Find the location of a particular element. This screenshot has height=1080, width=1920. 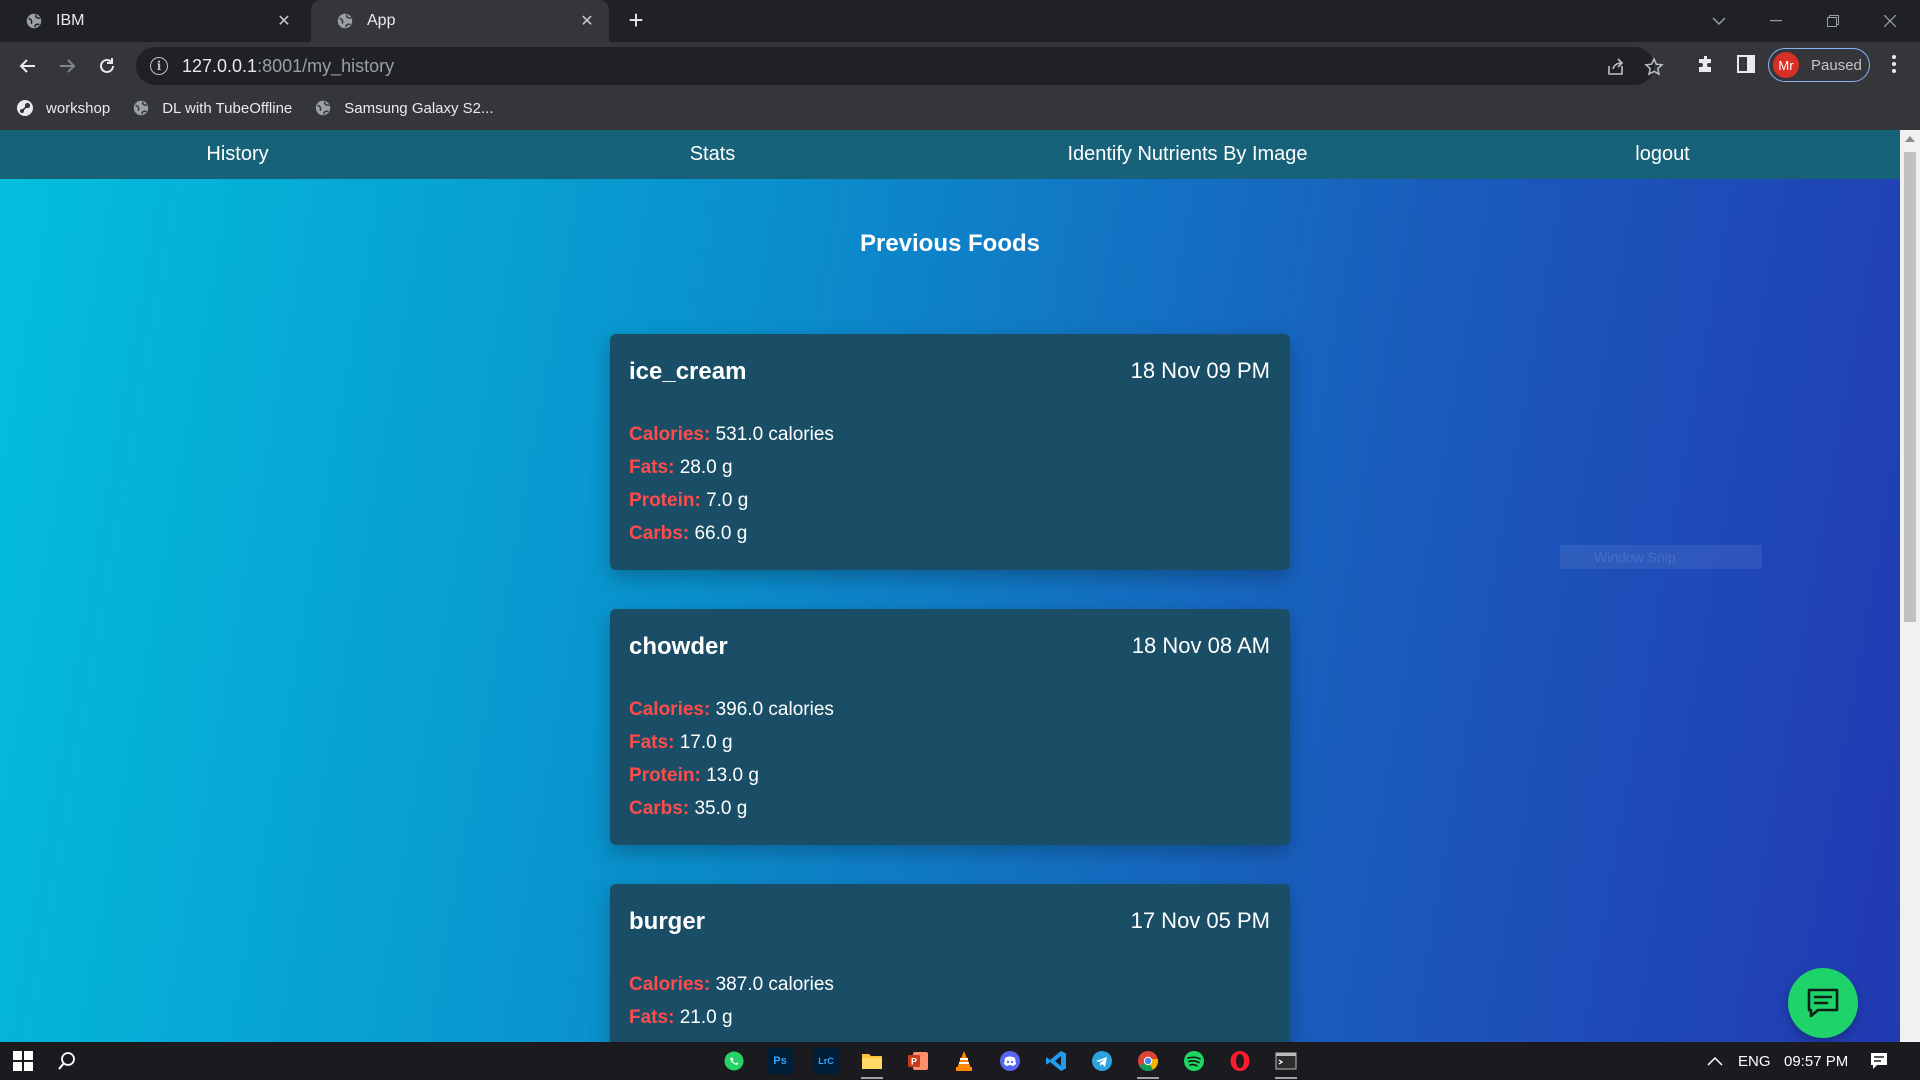

search-icon is located at coordinates (67, 1061).